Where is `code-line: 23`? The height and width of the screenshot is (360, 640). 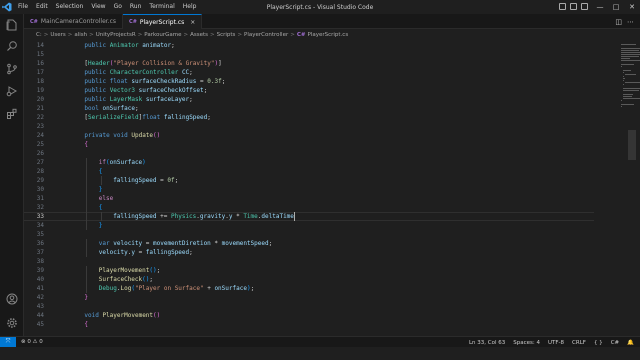 code-line: 23 is located at coordinates (309, 126).